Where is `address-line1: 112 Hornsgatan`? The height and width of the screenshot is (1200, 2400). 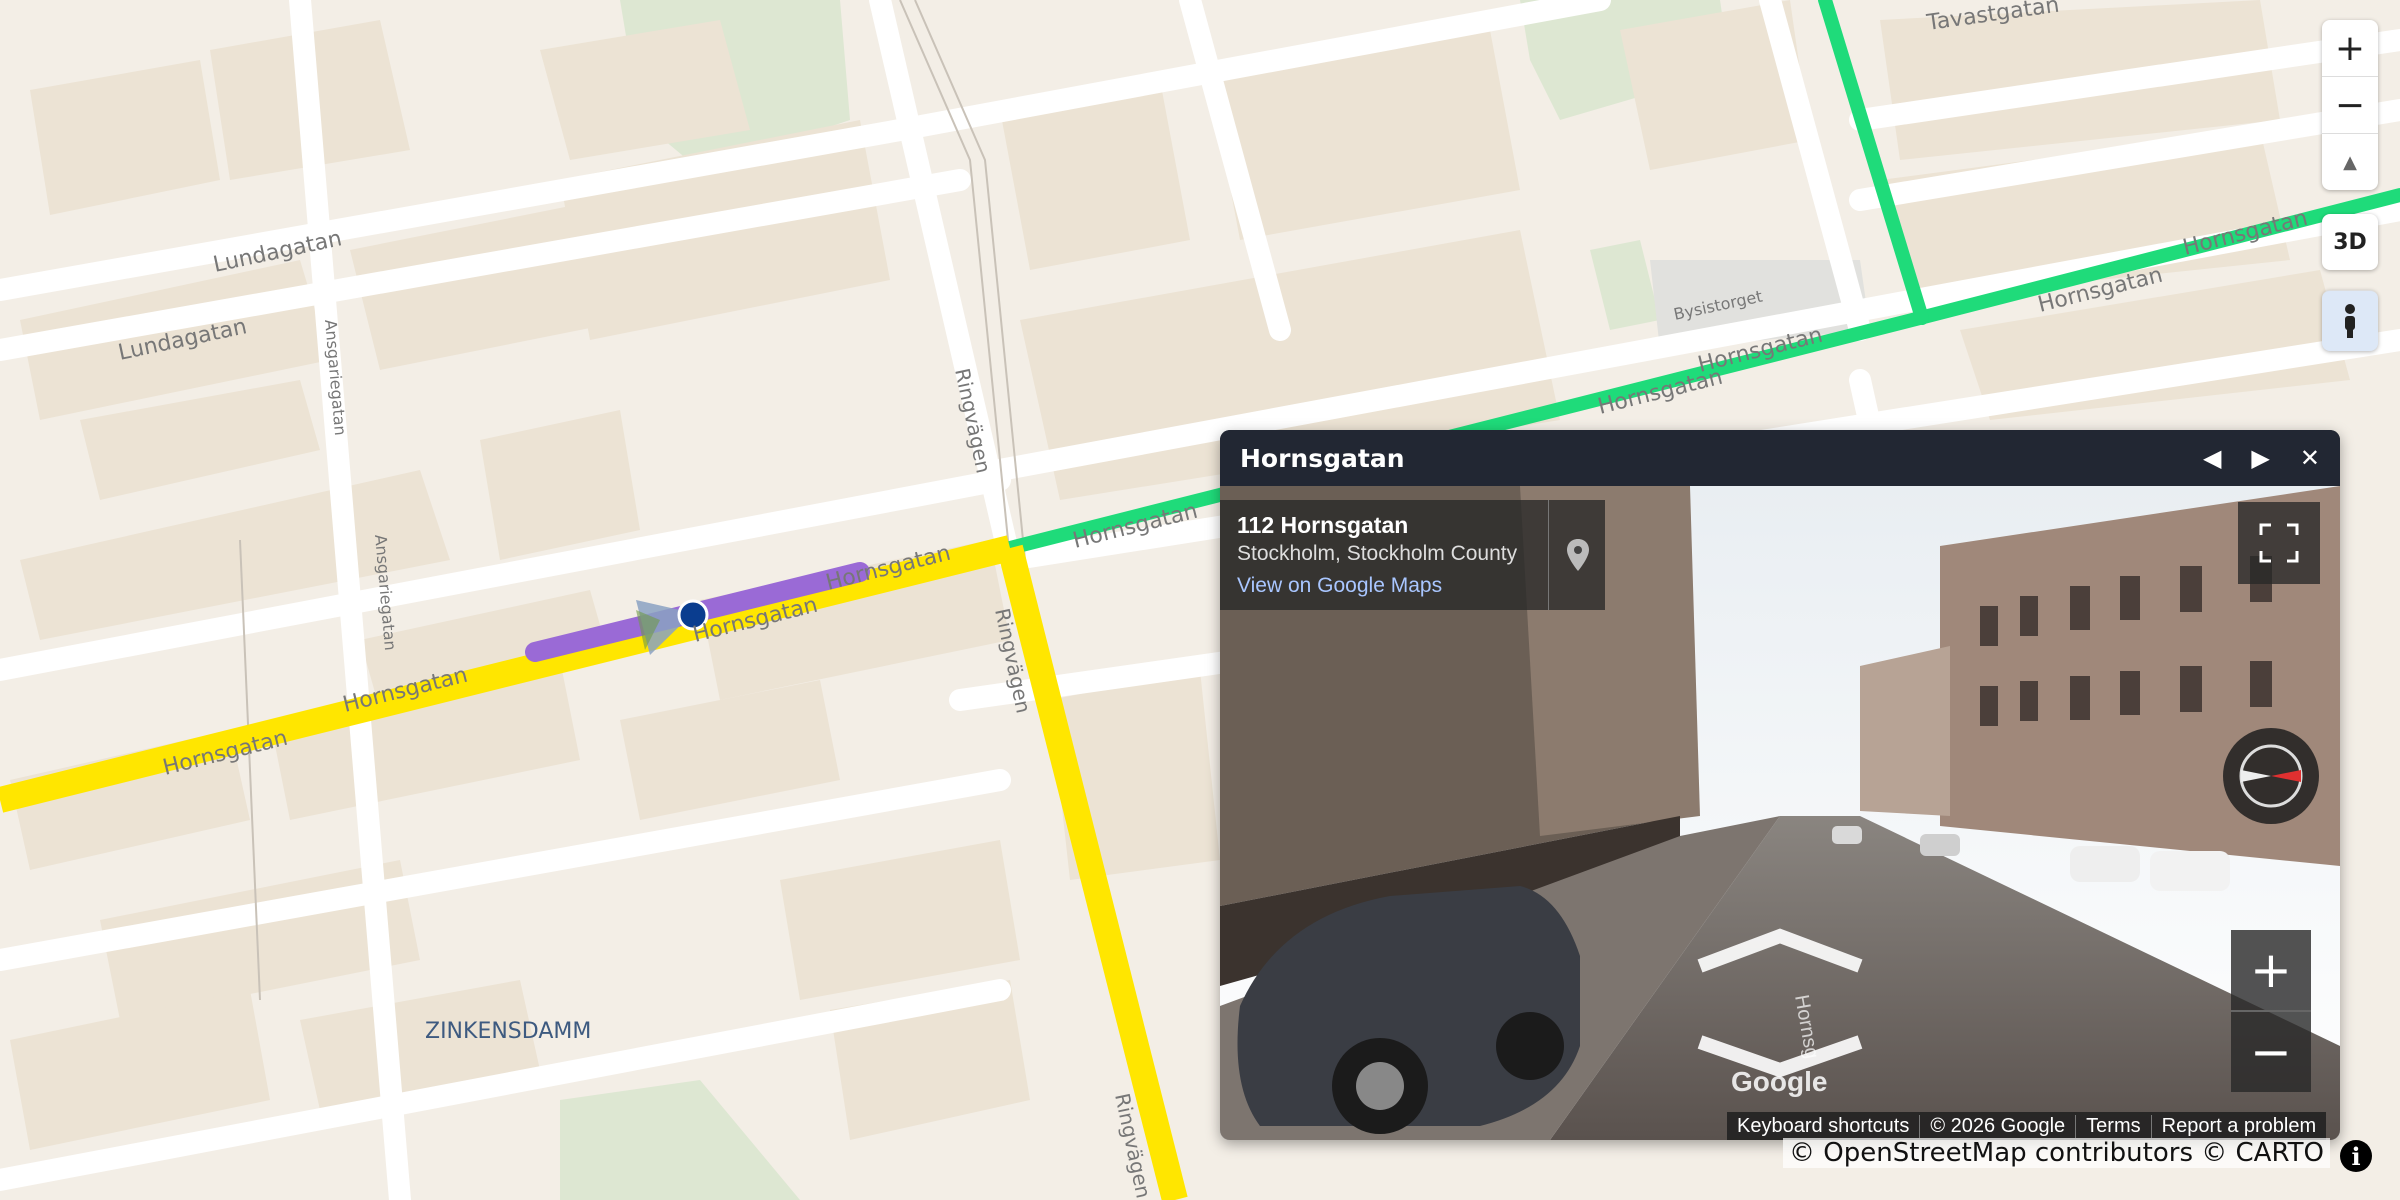
address-line1: 112 Hornsgatan is located at coordinates (1323, 525).